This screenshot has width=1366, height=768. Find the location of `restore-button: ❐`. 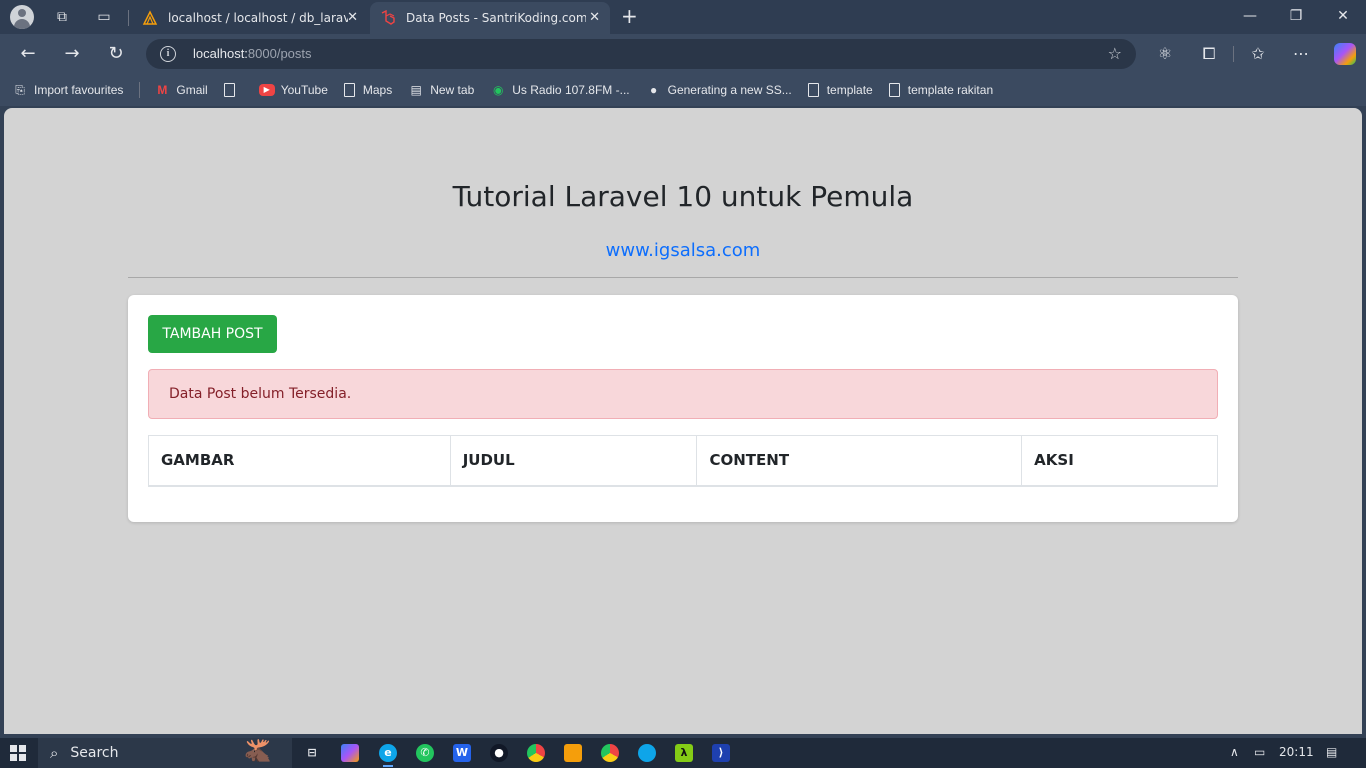

restore-button: ❐ is located at coordinates (1296, 16).